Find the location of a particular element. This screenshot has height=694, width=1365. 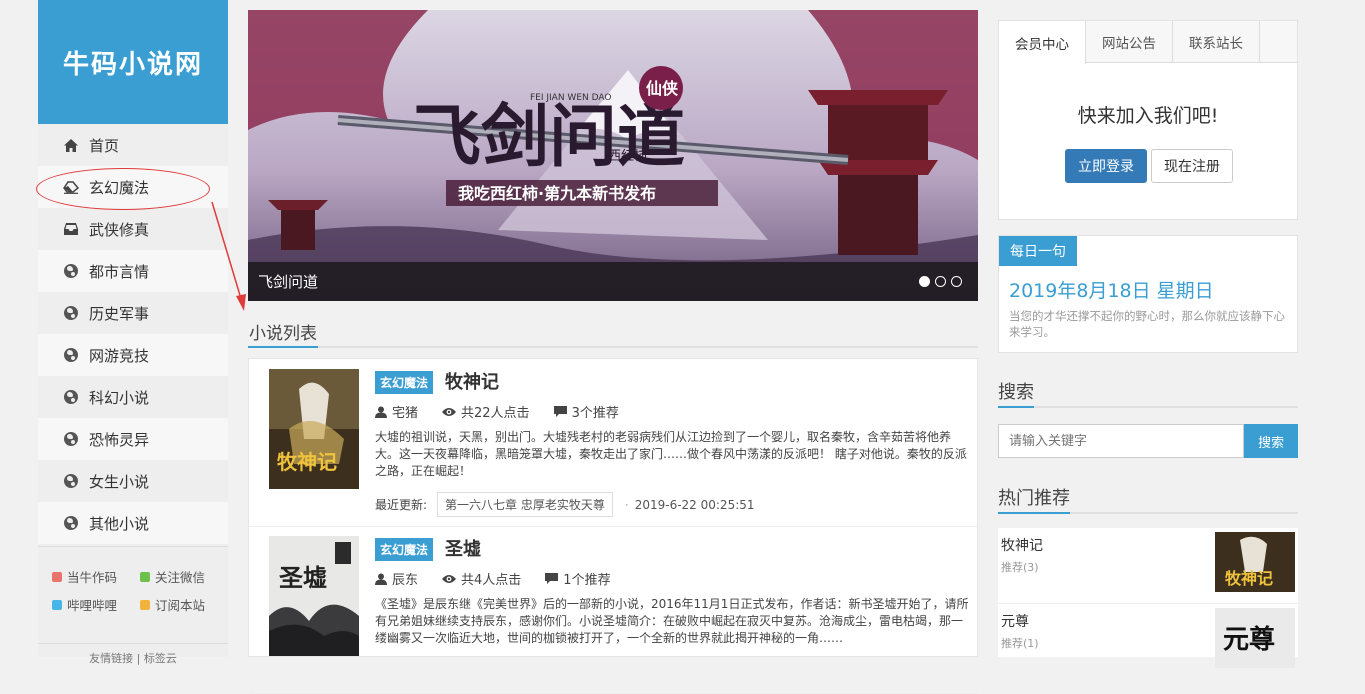

recommend-count: 1个推荐 is located at coordinates (578, 578).